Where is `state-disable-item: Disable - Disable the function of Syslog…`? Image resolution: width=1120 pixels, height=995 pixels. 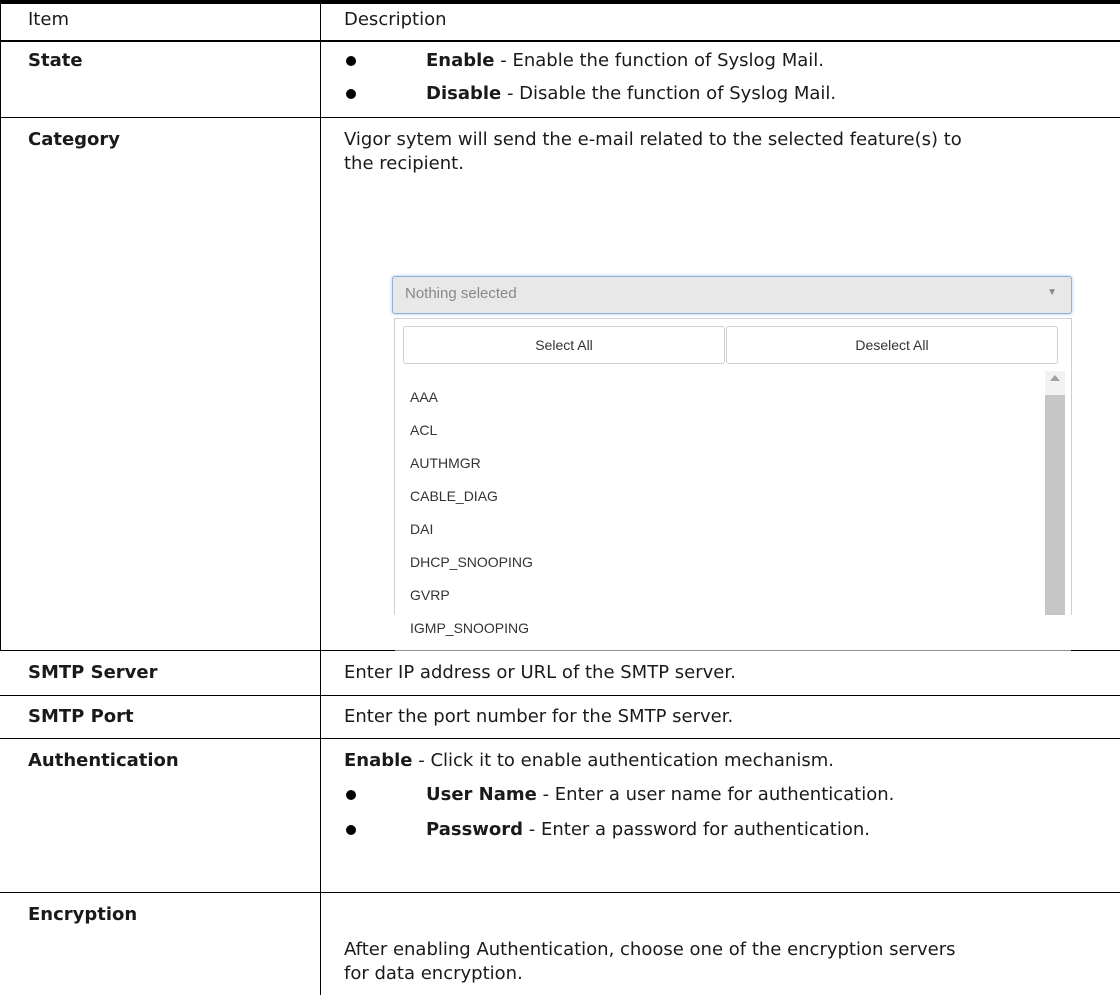 state-disable-item: Disable - Disable the function of Syslog… is located at coordinates (631, 94).